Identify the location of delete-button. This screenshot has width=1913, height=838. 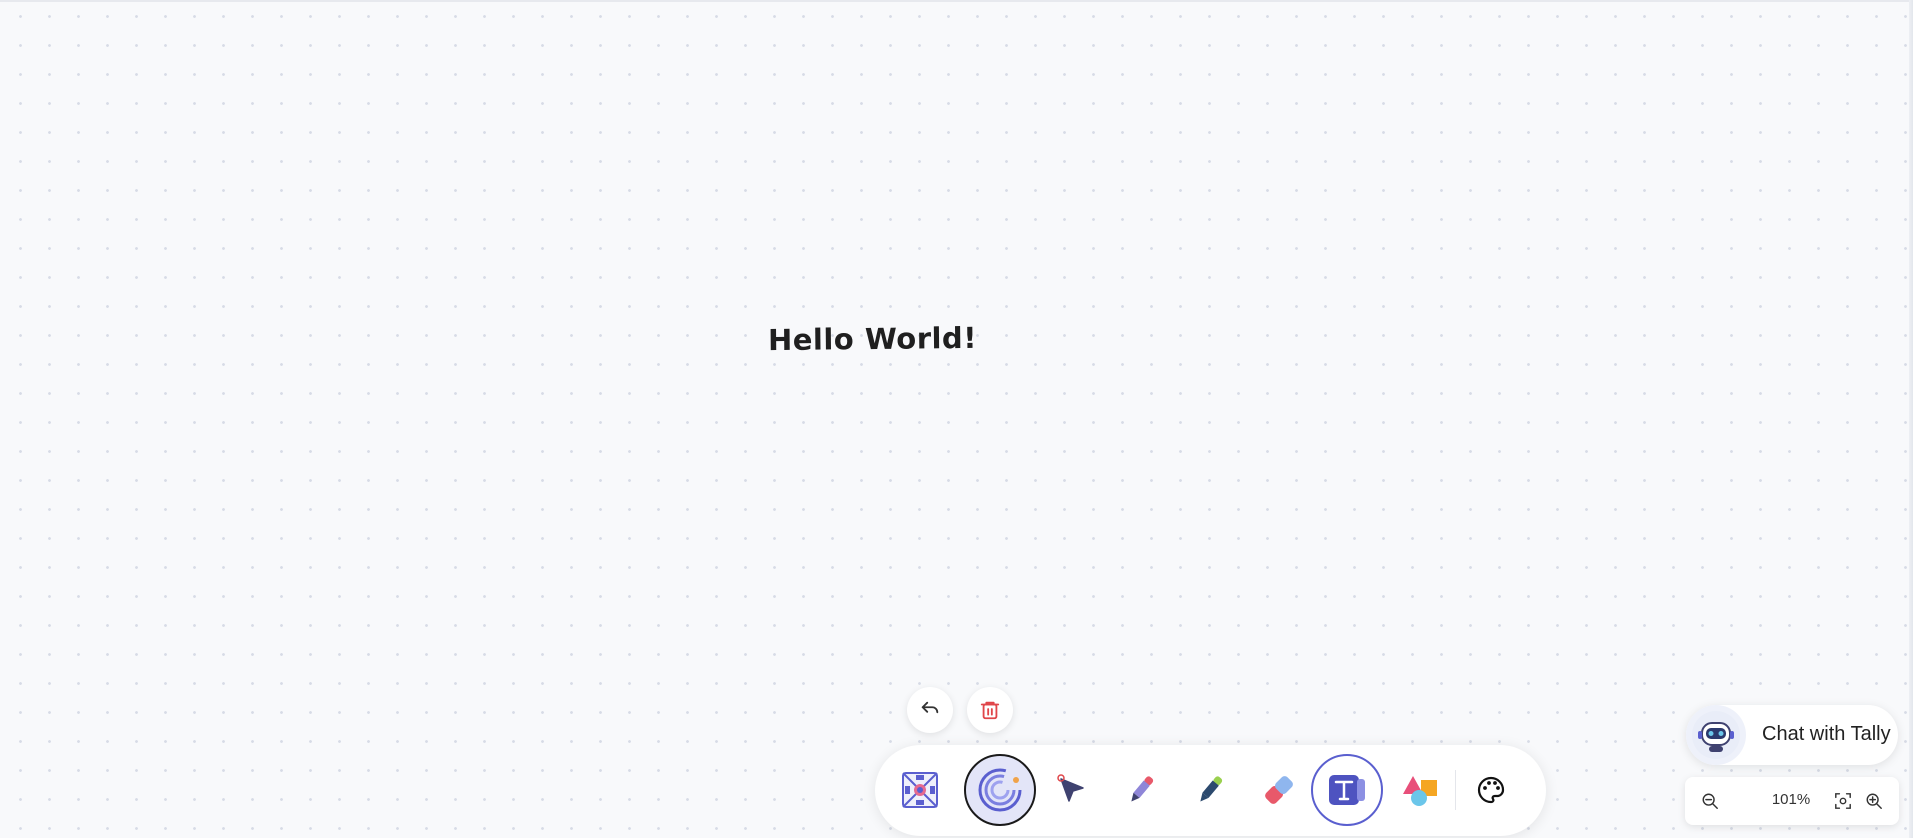
(990, 710).